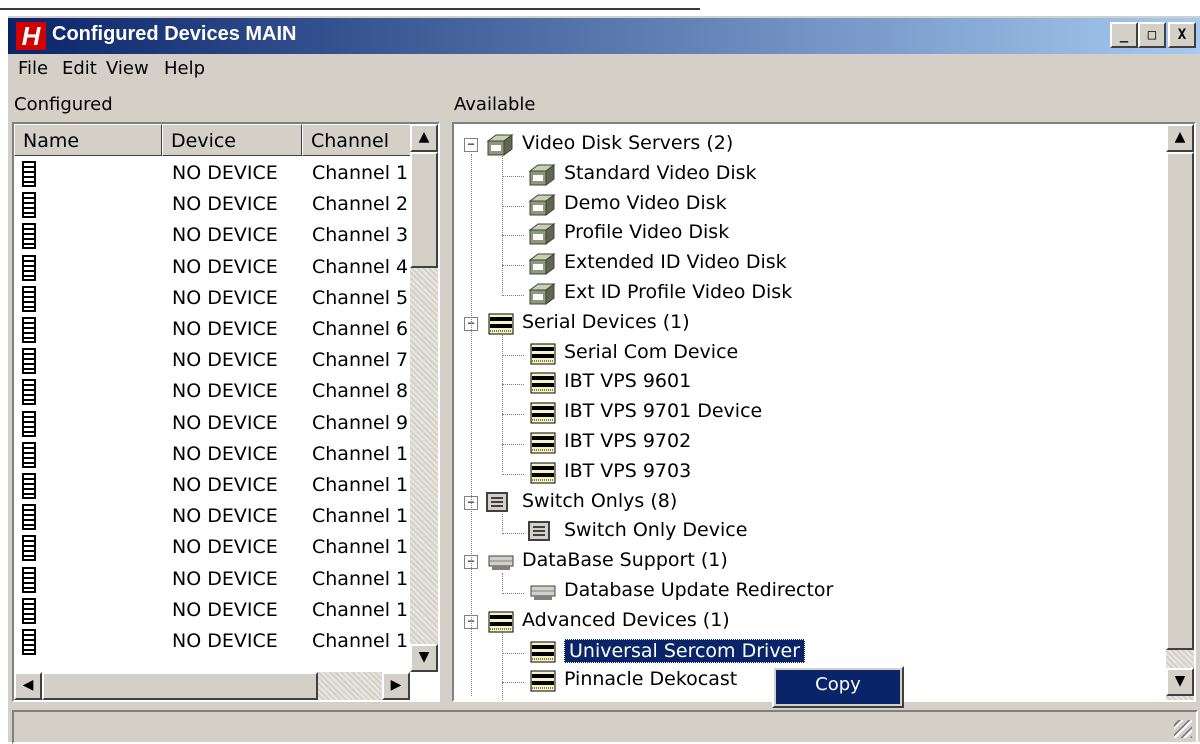 This screenshot has width=1200, height=744. What do you see at coordinates (685, 650) in the screenshot?
I see `tree-item-label: Universal Sercom Driver` at bounding box center [685, 650].